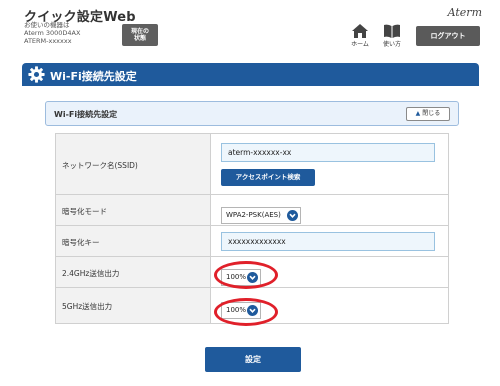 The width and height of the screenshot is (500, 386). Describe the element at coordinates (36, 74) in the screenshot. I see `gear-icon` at that location.